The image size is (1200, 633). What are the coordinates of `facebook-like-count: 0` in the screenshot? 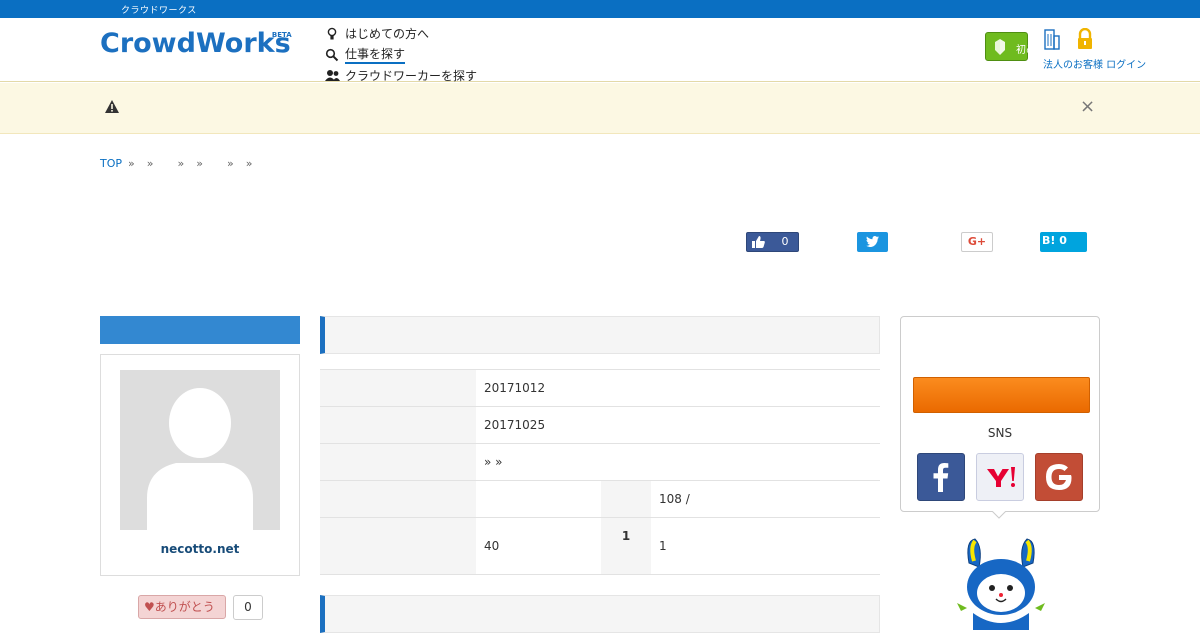 It's located at (785, 241).